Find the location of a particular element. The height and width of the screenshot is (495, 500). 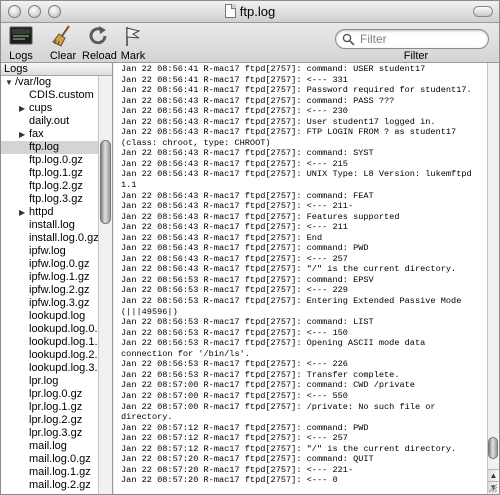

log-line: Jan 22 08:56:43 R-mac17 ftpd[2757]: End is located at coordinates (222, 237).